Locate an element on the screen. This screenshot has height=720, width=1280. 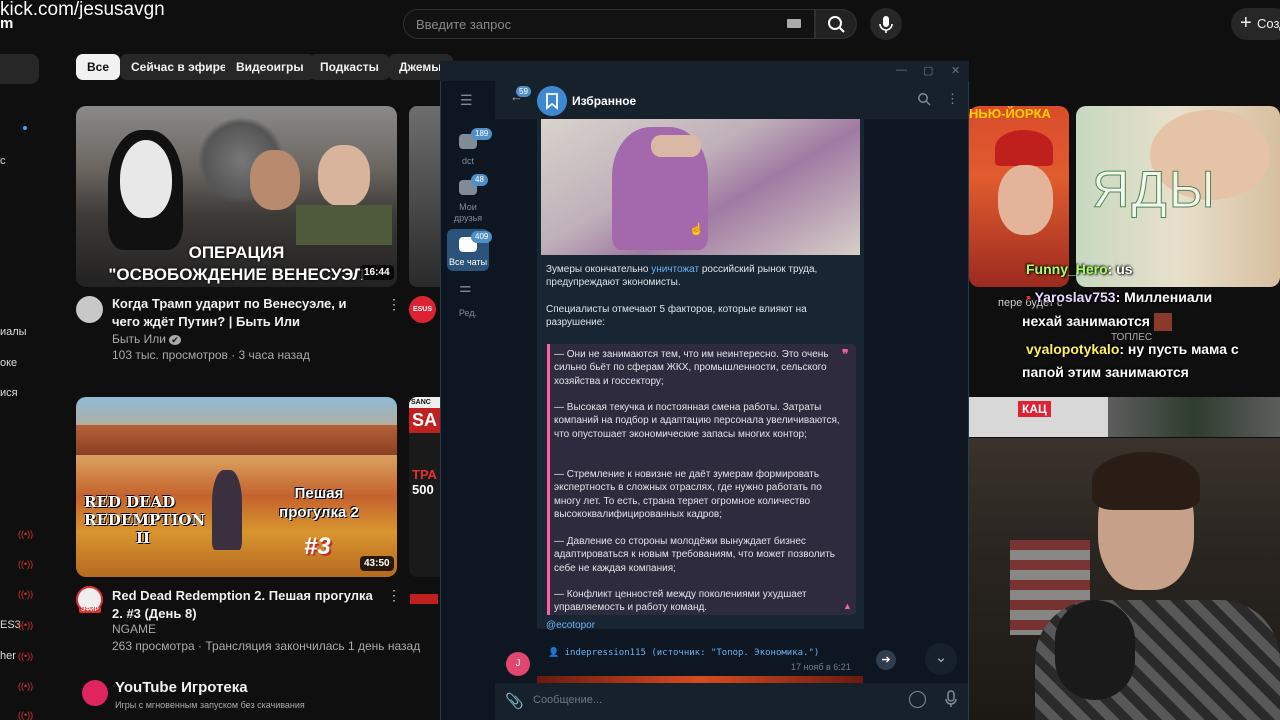
sidebar-fragment: ися is located at coordinates (9, 393).